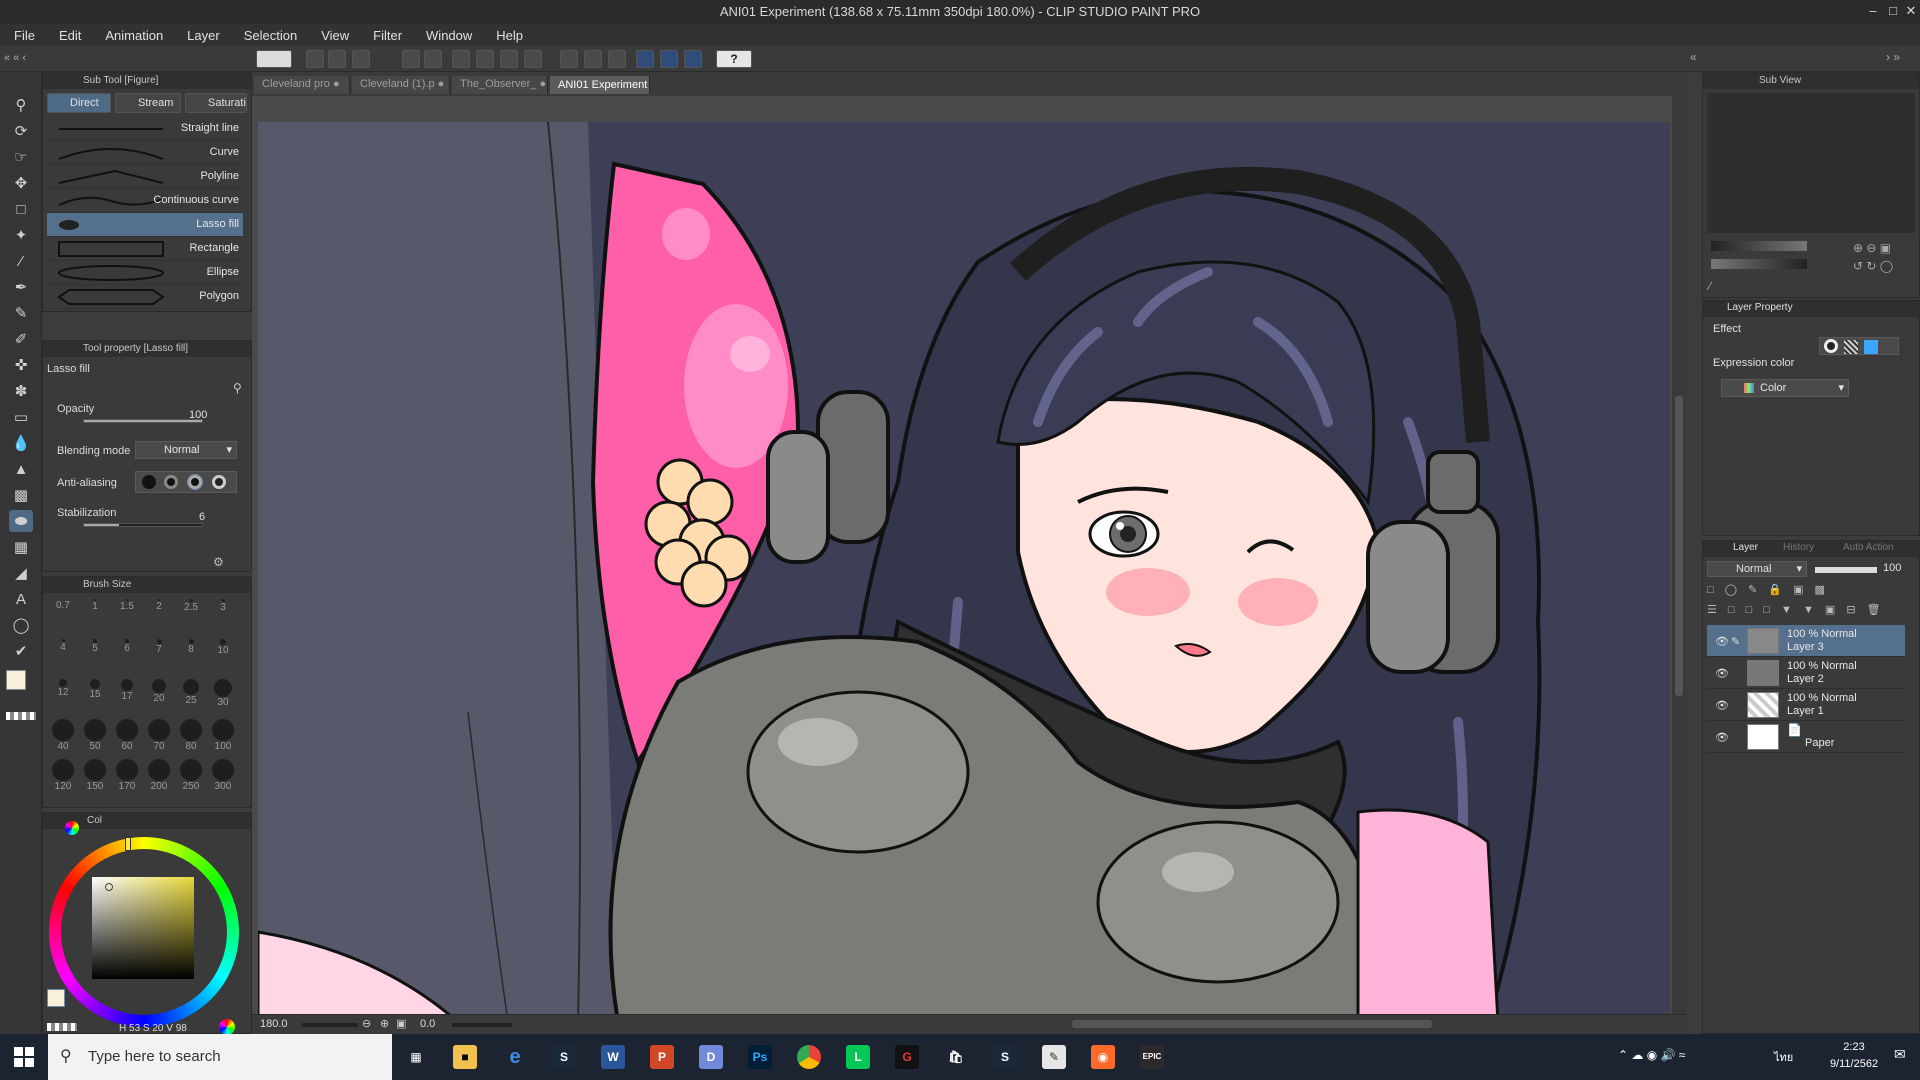 This screenshot has height=1080, width=1920. What do you see at coordinates (858, 1057) in the screenshot?
I see `line-icon: L` at bounding box center [858, 1057].